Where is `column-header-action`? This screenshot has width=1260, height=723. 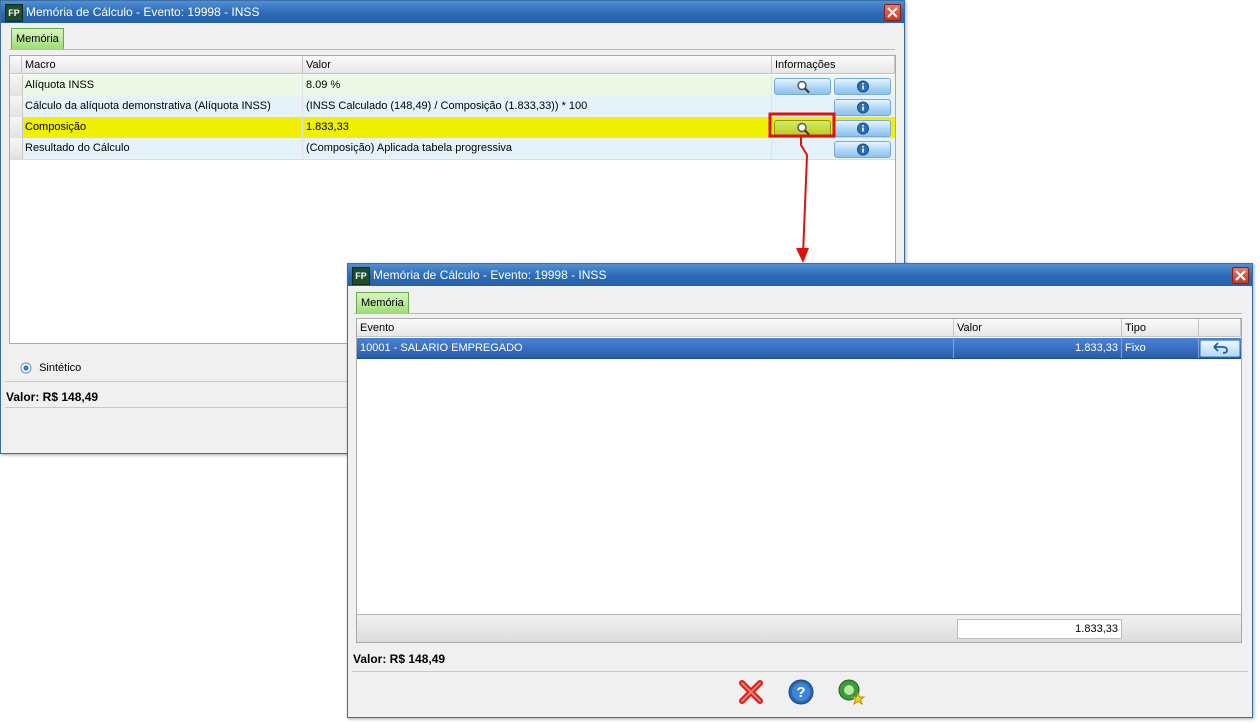
column-header-action is located at coordinates (1220, 328).